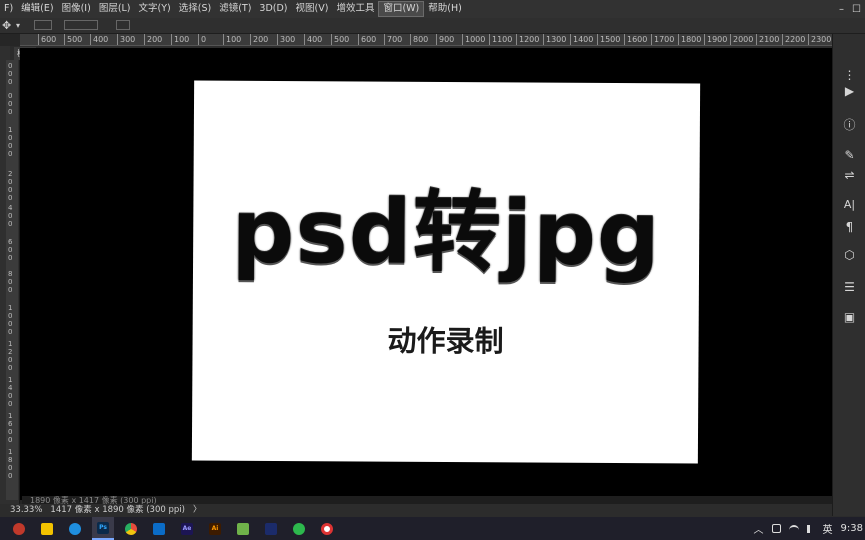 This screenshot has width=865, height=540. Describe the element at coordinates (776, 528) in the screenshot. I see `pen-icon` at that location.